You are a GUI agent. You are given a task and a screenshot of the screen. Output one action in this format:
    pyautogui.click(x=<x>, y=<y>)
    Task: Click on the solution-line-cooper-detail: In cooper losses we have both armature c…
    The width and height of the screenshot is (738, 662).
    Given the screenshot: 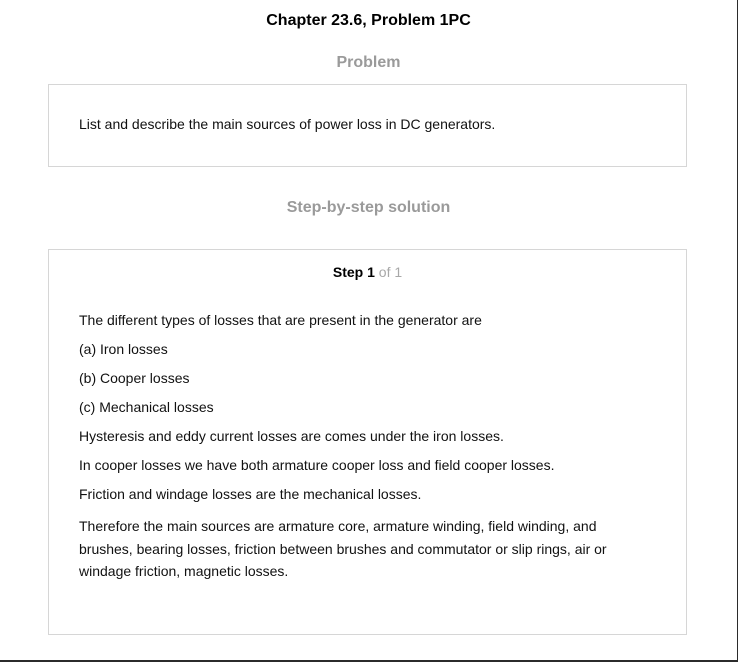 What is the action you would take?
    pyautogui.click(x=317, y=465)
    